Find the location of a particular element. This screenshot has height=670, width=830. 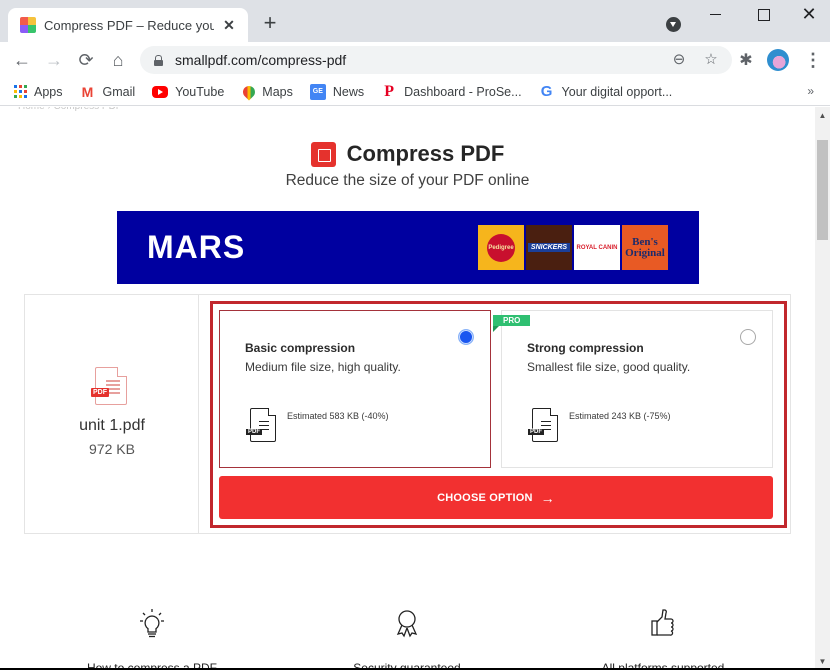

ad-logo-pedigree: Pedigree is located at coordinates (501, 247).